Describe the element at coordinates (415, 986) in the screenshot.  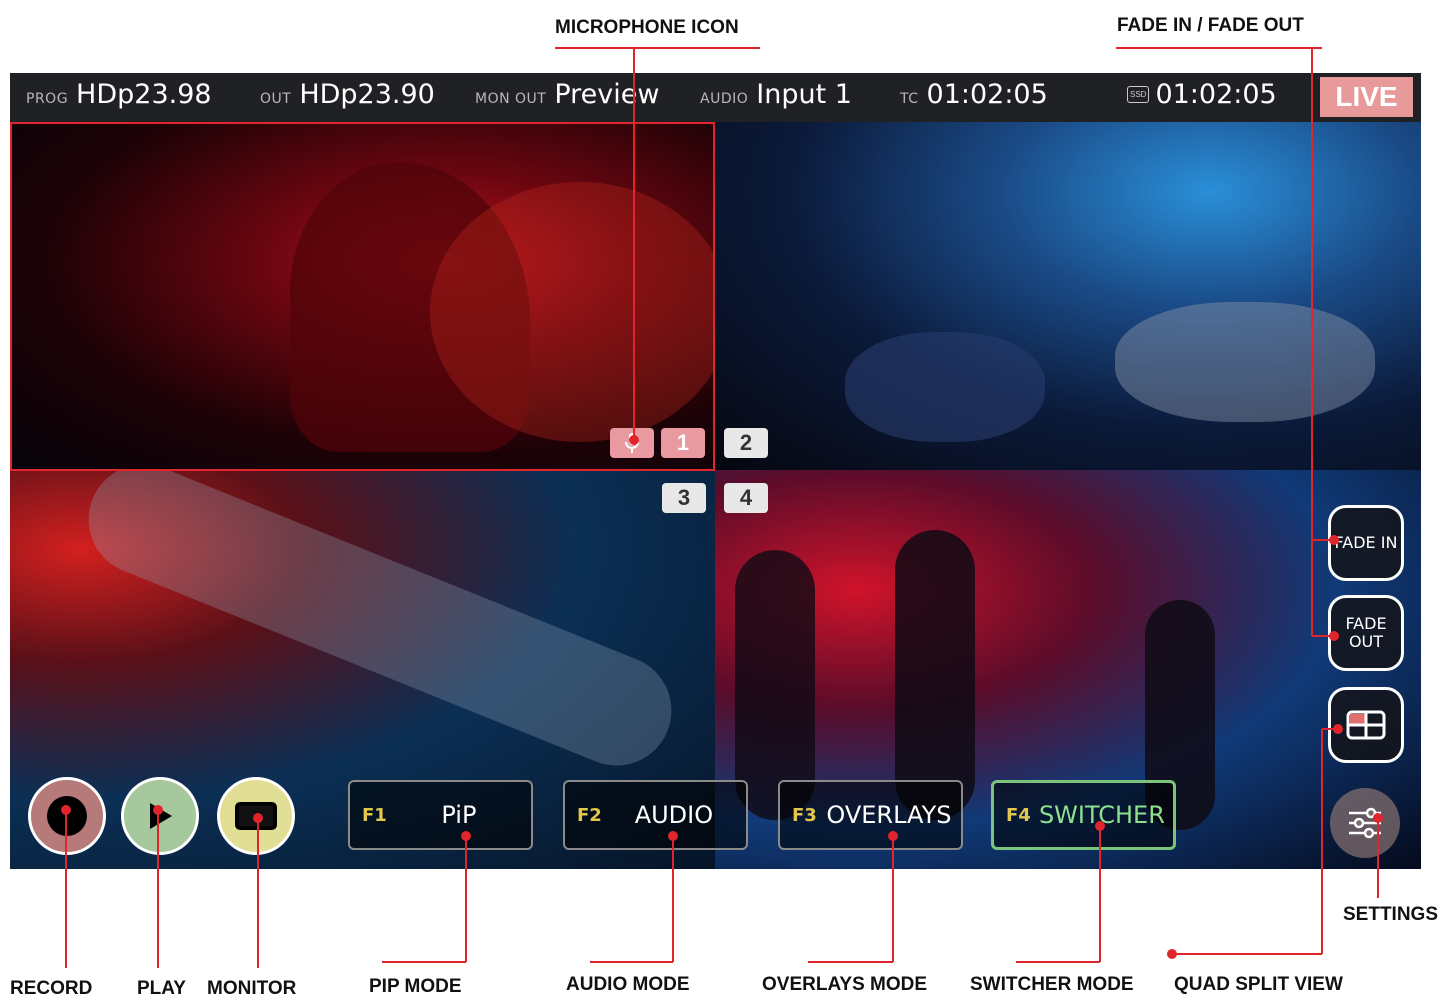
I see `callout-pip: PIP MODE` at that location.